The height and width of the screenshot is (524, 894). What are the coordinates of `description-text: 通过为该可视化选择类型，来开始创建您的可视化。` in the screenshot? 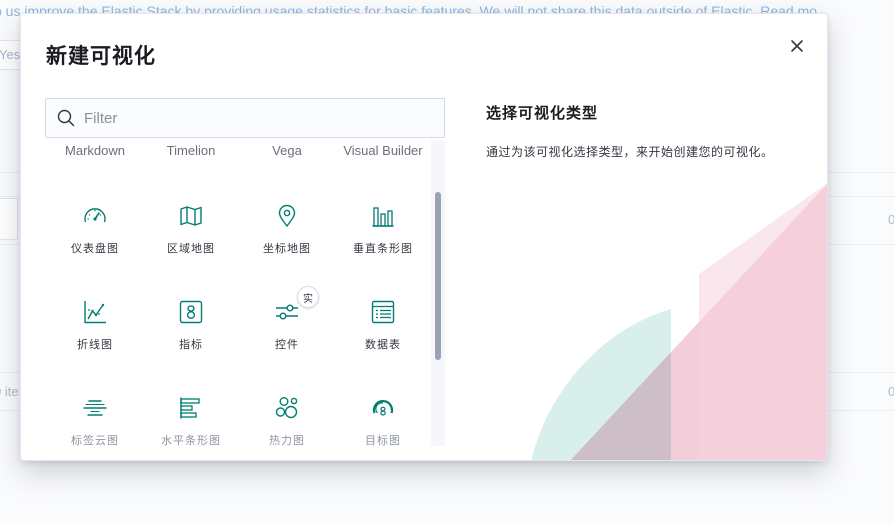 It's located at (630, 152).